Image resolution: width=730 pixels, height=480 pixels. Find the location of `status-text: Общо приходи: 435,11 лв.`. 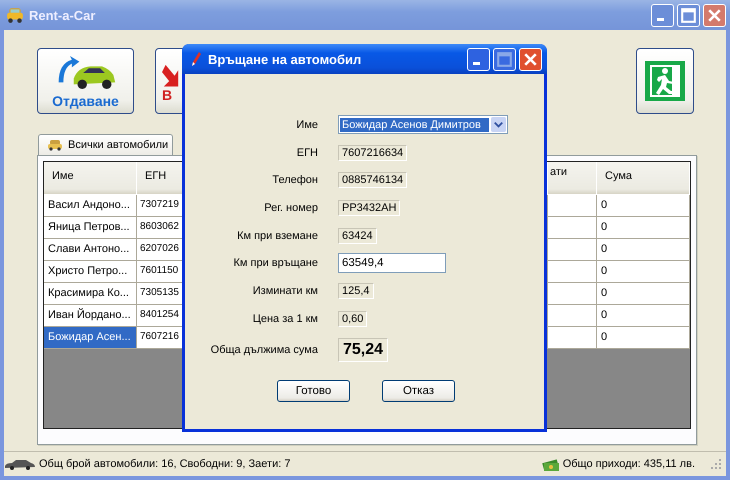

status-text: Общо приходи: 435,11 лв. is located at coordinates (628, 464).